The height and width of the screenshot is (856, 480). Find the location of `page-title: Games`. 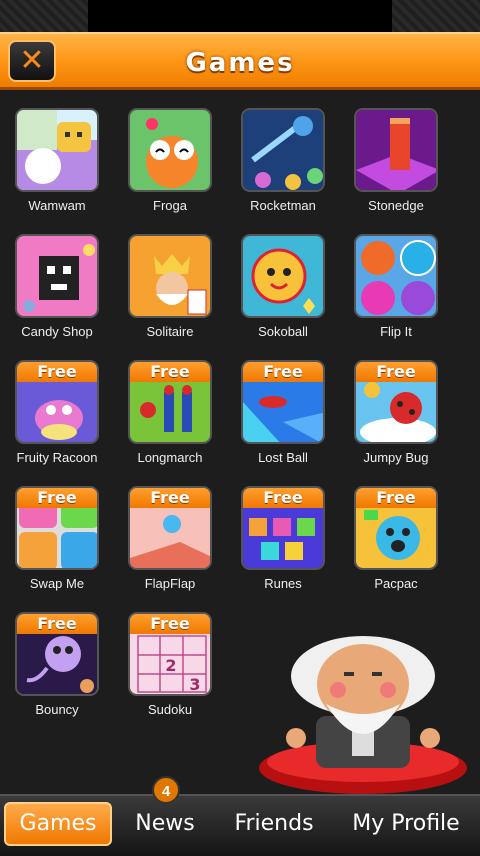

page-title: Games is located at coordinates (240, 63).